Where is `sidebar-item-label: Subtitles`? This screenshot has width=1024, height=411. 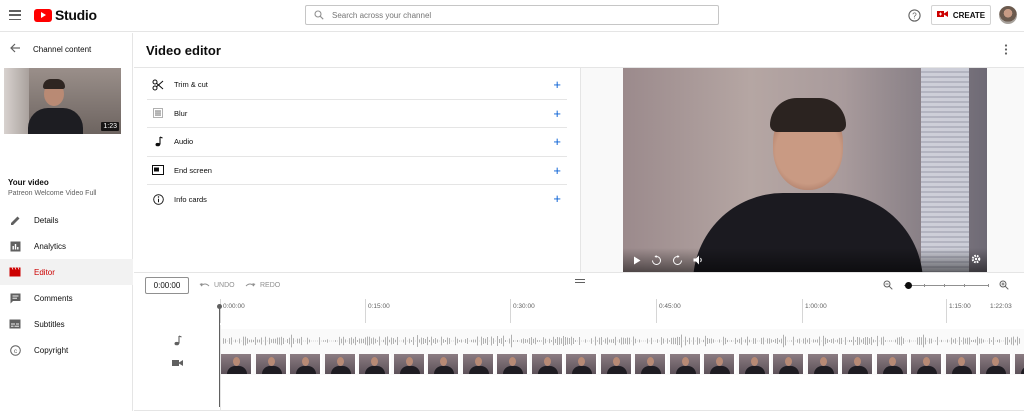 sidebar-item-label: Subtitles is located at coordinates (49, 324).